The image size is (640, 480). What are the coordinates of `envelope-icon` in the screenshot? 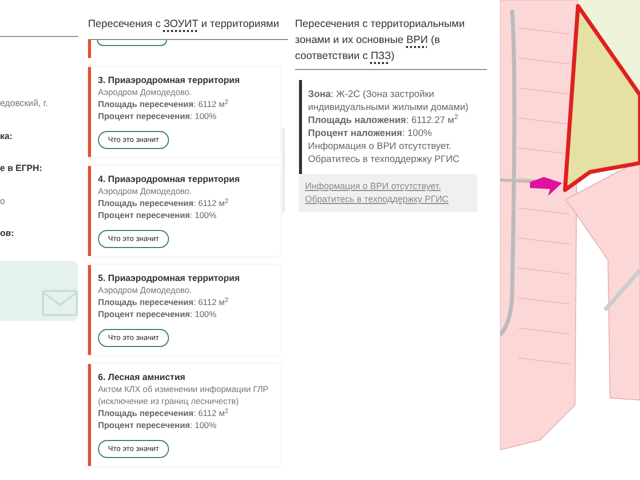 It's located at (60, 303).